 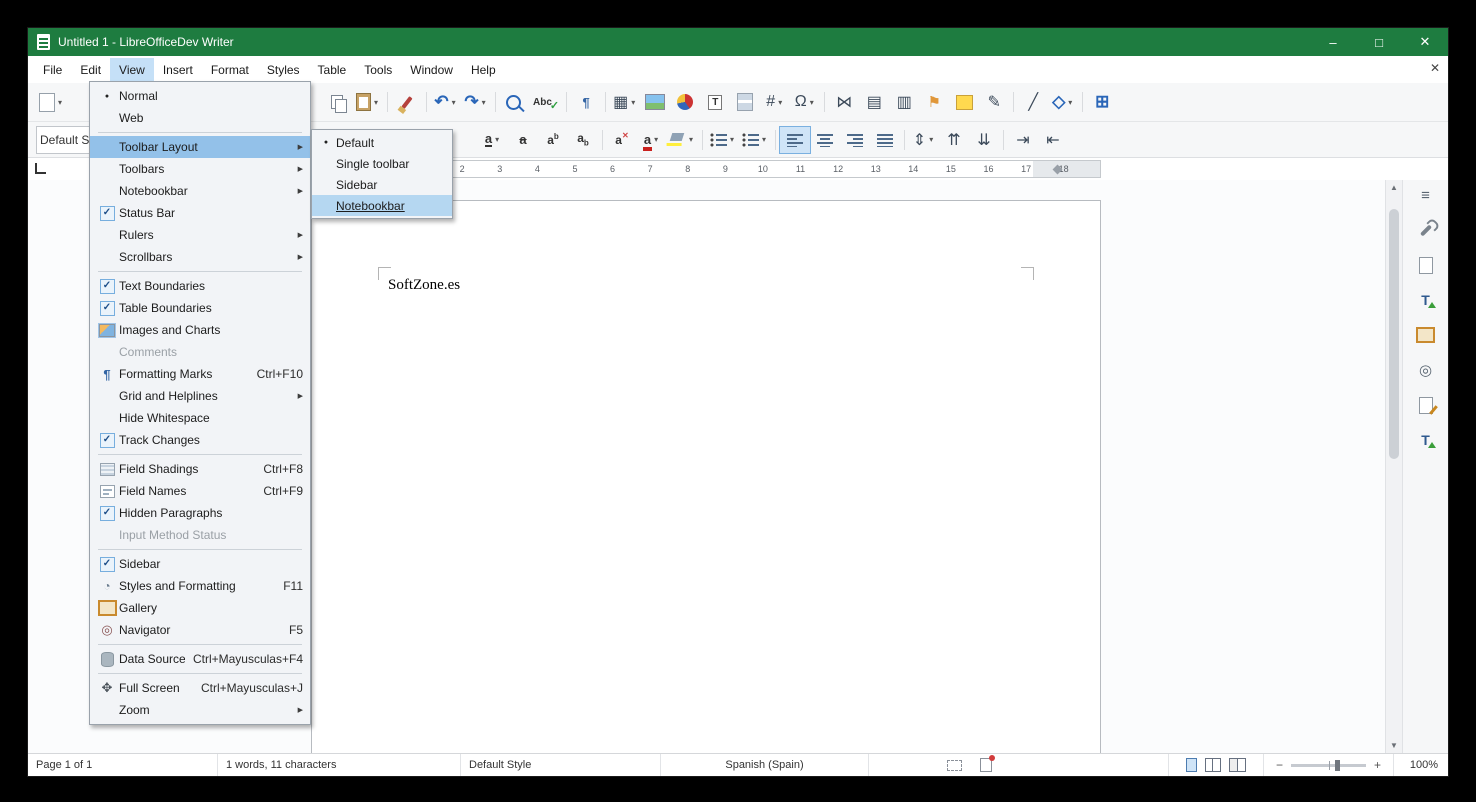 What do you see at coordinates (200, 330) in the screenshot?
I see `menu-item-images-and-charts: Images and Charts` at bounding box center [200, 330].